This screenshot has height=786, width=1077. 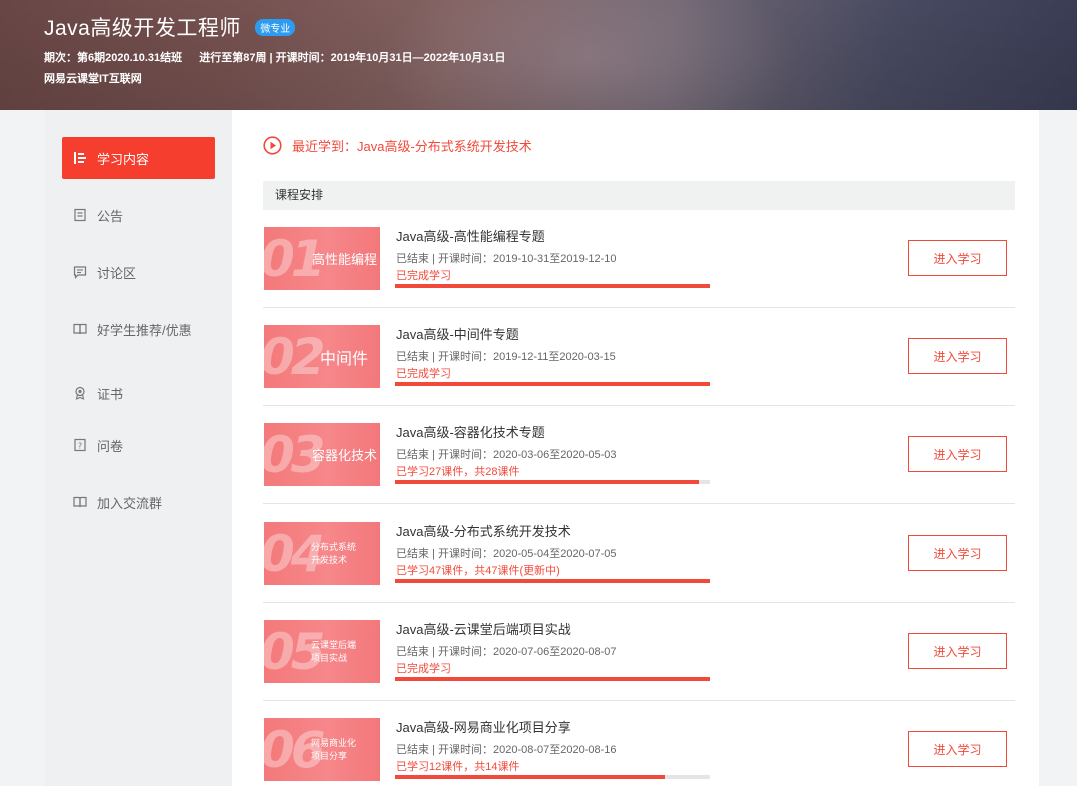 What do you see at coordinates (506, 455) in the screenshot?
I see `course-time: 已结束 | 开课时间：2020-03-06至2020-05-03` at bounding box center [506, 455].